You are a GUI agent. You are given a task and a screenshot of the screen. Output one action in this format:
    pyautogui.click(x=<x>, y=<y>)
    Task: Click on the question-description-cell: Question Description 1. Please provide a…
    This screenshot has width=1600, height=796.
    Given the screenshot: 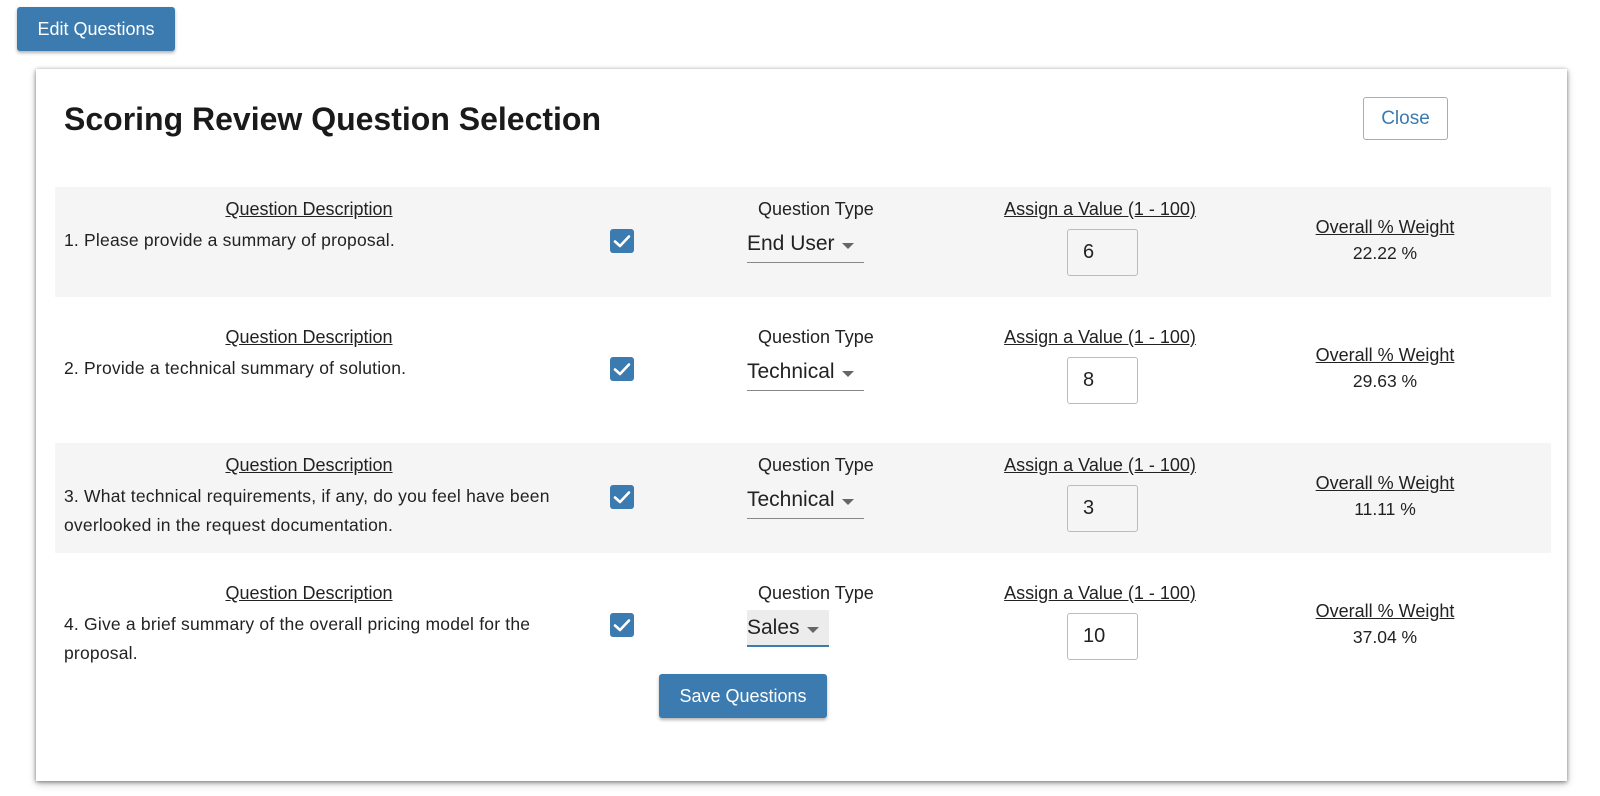 What is the action you would take?
    pyautogui.click(x=309, y=227)
    